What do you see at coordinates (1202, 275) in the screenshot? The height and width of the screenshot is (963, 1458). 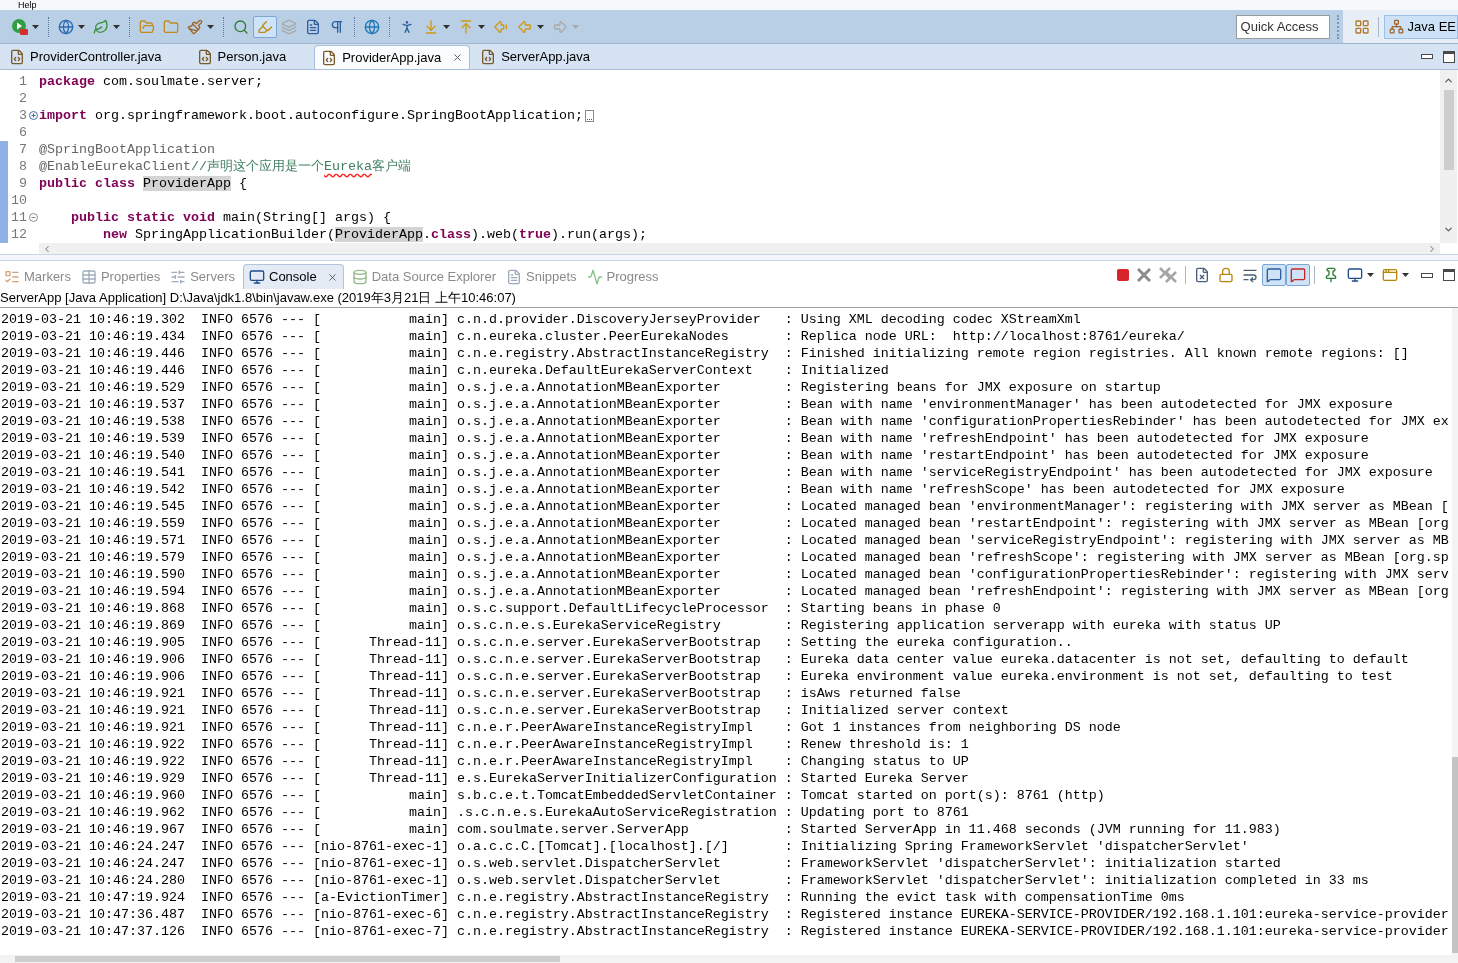 I see `file-x-icon` at bounding box center [1202, 275].